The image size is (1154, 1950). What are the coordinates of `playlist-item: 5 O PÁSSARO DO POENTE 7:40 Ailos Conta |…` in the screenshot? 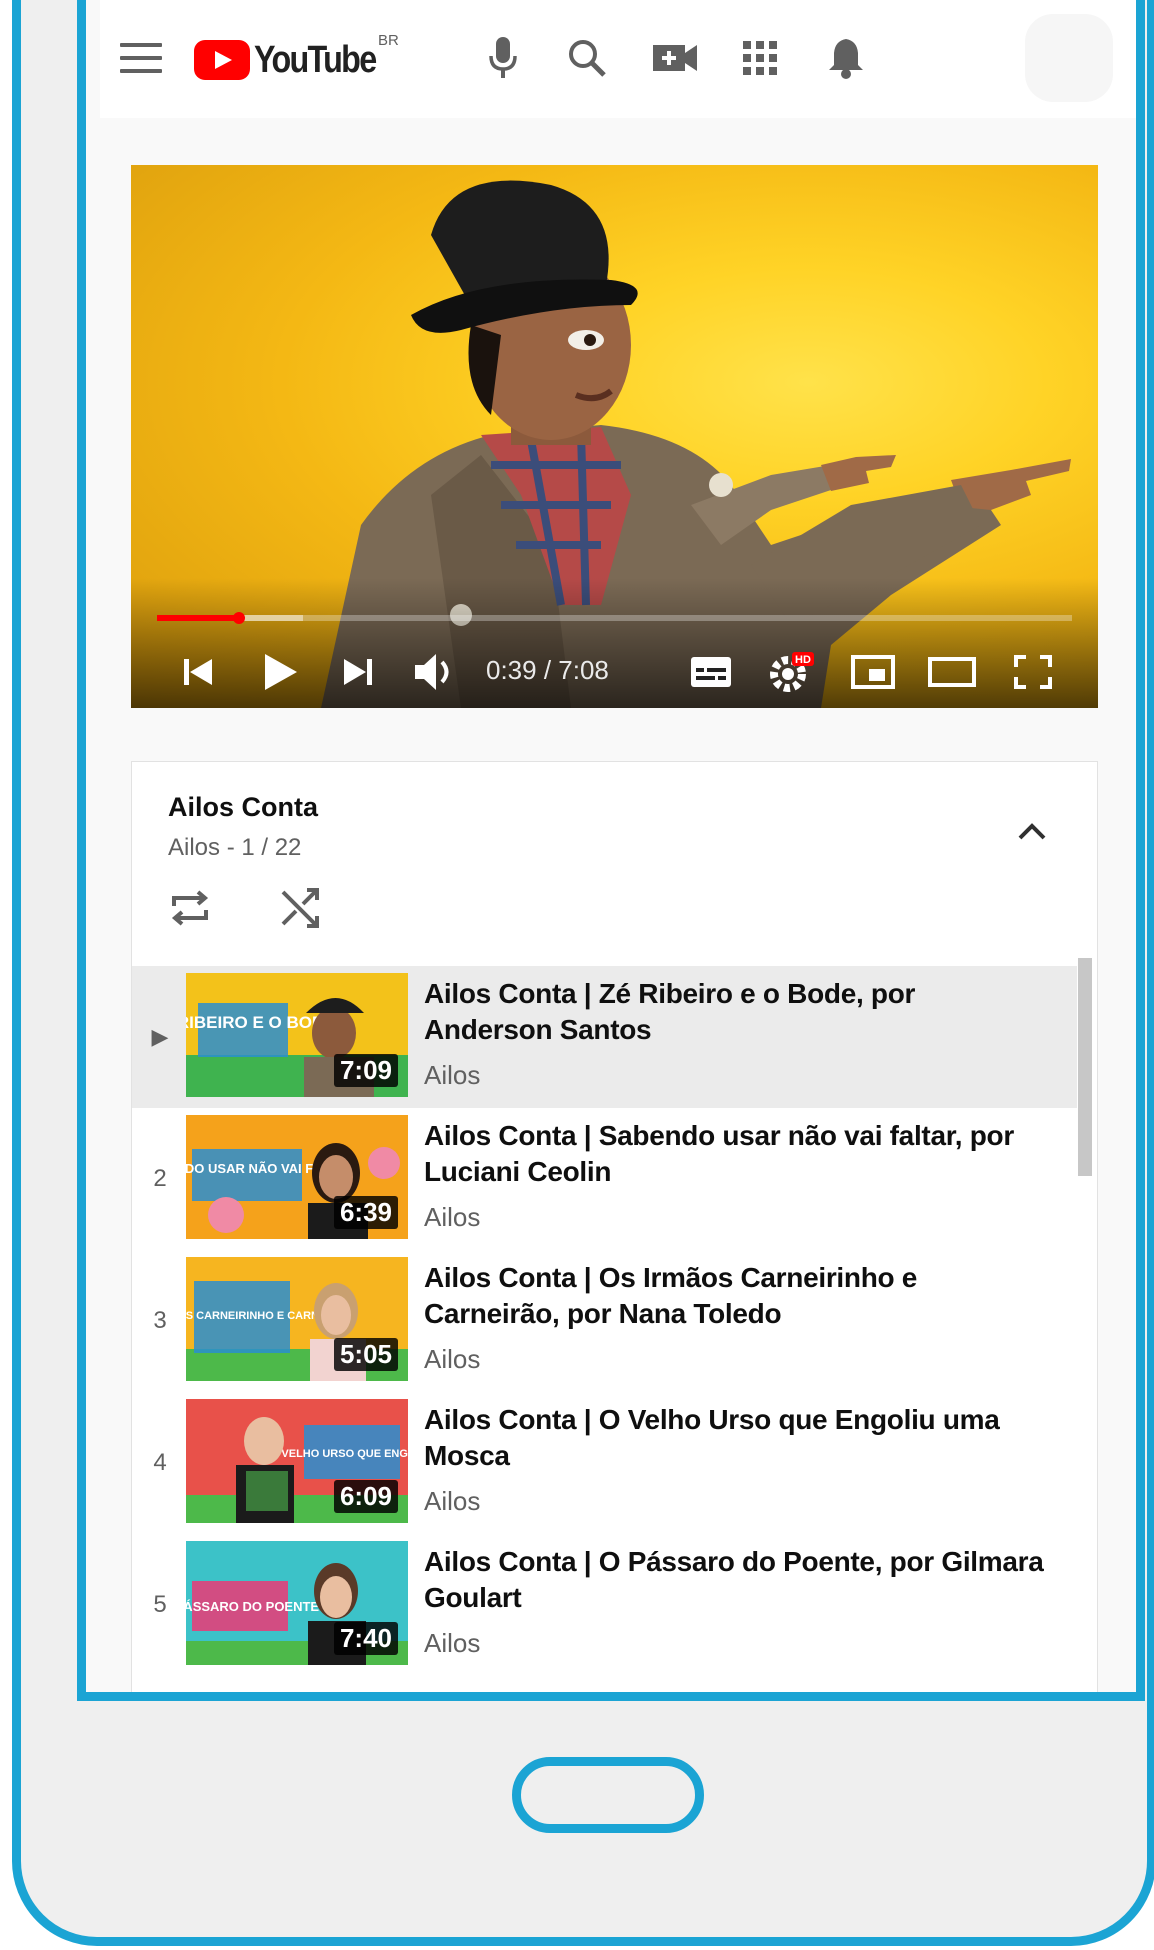 It's located at (604, 1605).